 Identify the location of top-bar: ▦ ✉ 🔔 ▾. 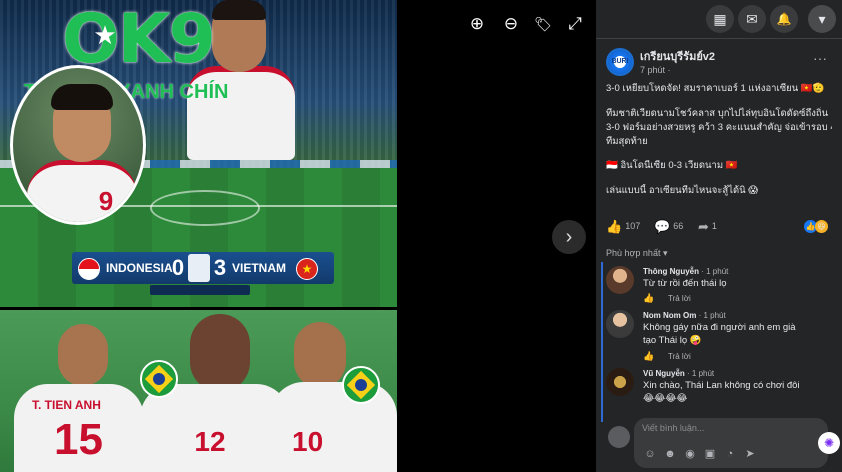
(719, 19).